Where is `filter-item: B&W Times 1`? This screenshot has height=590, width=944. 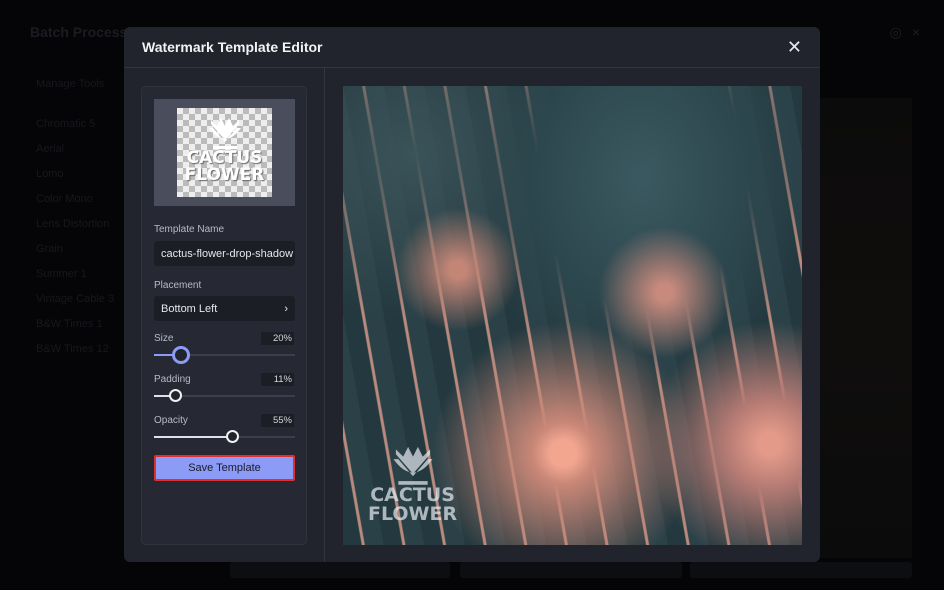
filter-item: B&W Times 1 is located at coordinates (69, 324).